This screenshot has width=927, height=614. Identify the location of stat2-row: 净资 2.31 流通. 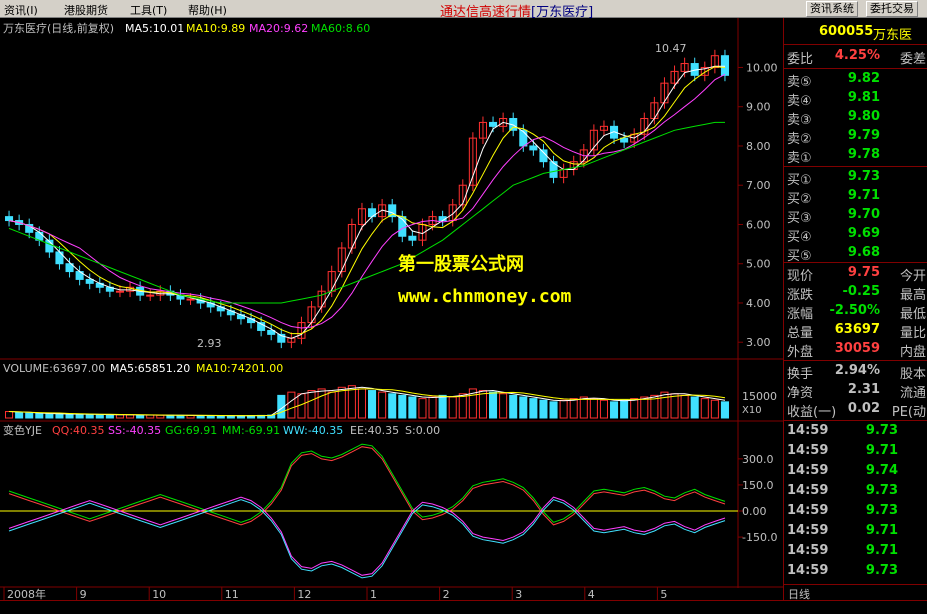
(855, 391).